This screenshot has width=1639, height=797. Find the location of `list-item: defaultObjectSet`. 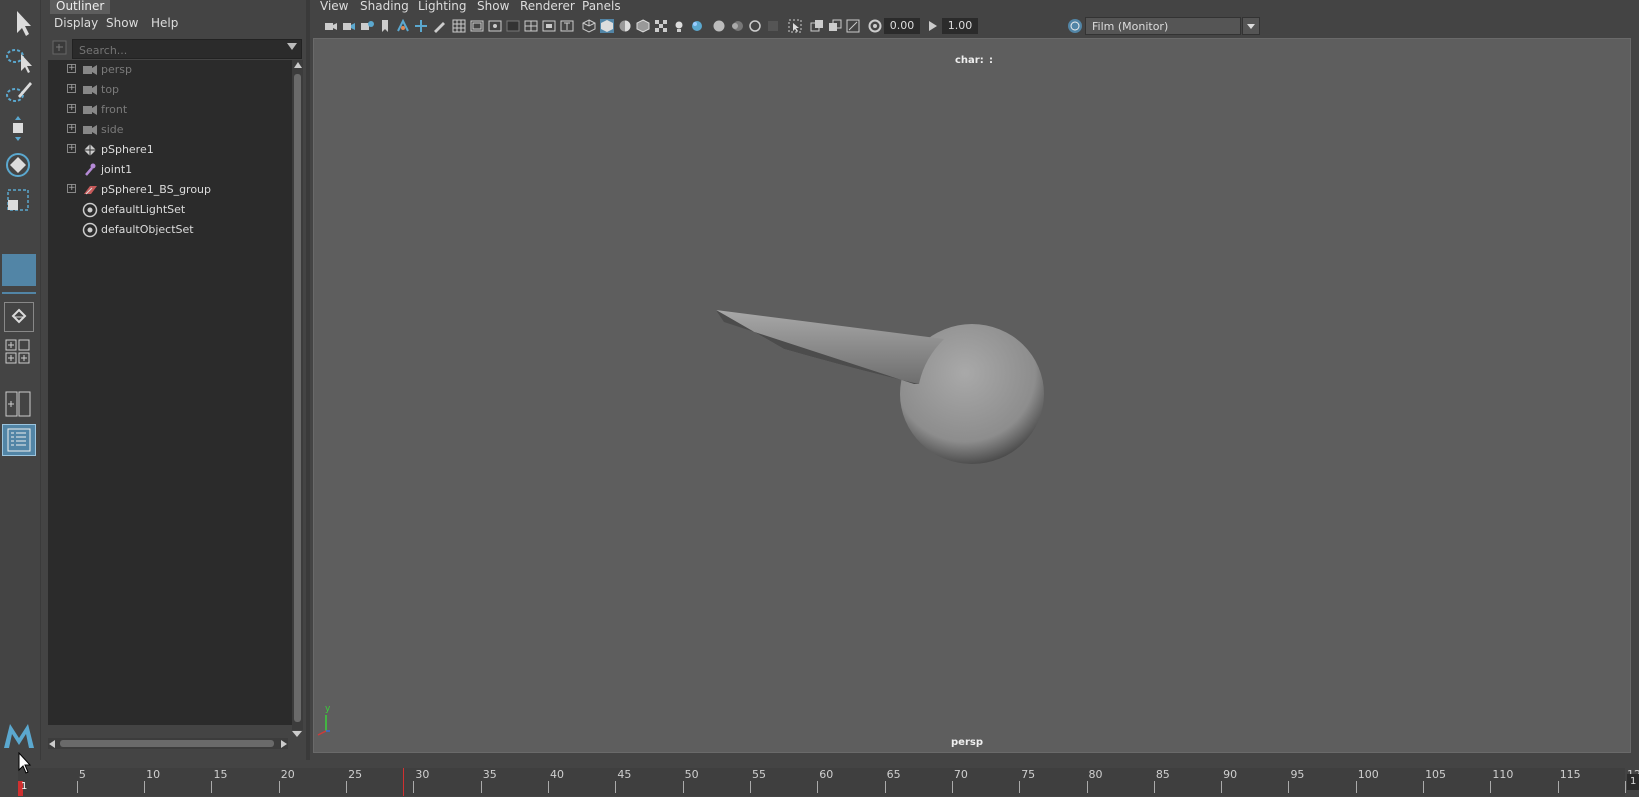

list-item: defaultObjectSet is located at coordinates (170, 230).